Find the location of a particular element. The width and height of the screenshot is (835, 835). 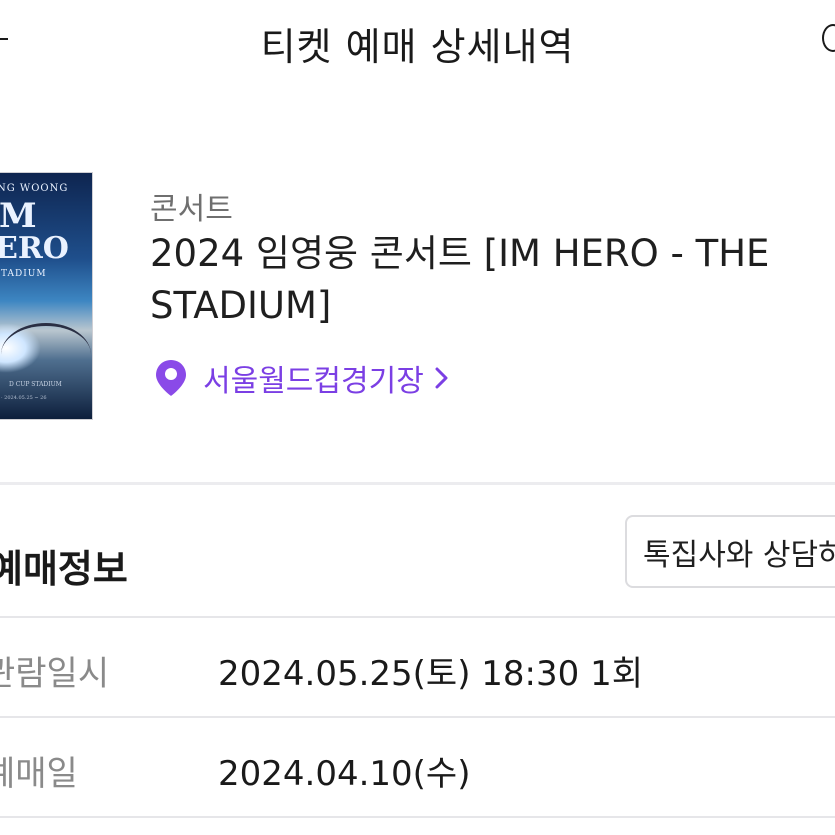

poster-artist-text: NG WOONG is located at coordinates (34, 188).